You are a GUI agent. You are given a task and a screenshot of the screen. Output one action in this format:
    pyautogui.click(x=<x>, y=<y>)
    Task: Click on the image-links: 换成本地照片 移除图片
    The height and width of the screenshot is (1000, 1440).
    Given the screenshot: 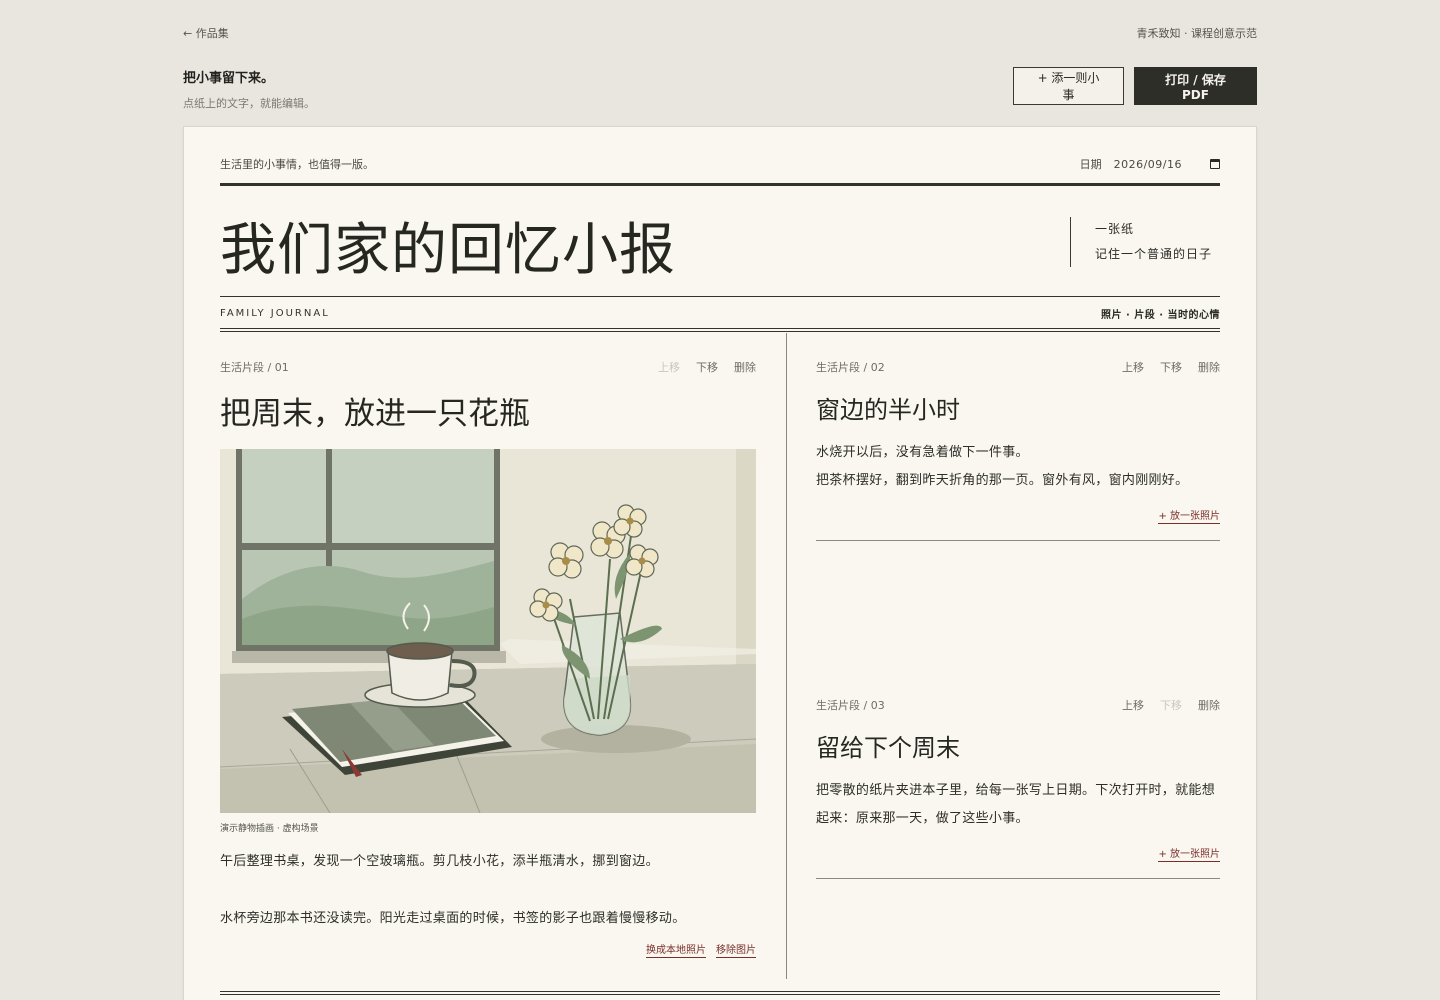 What is the action you would take?
    pyautogui.click(x=488, y=949)
    